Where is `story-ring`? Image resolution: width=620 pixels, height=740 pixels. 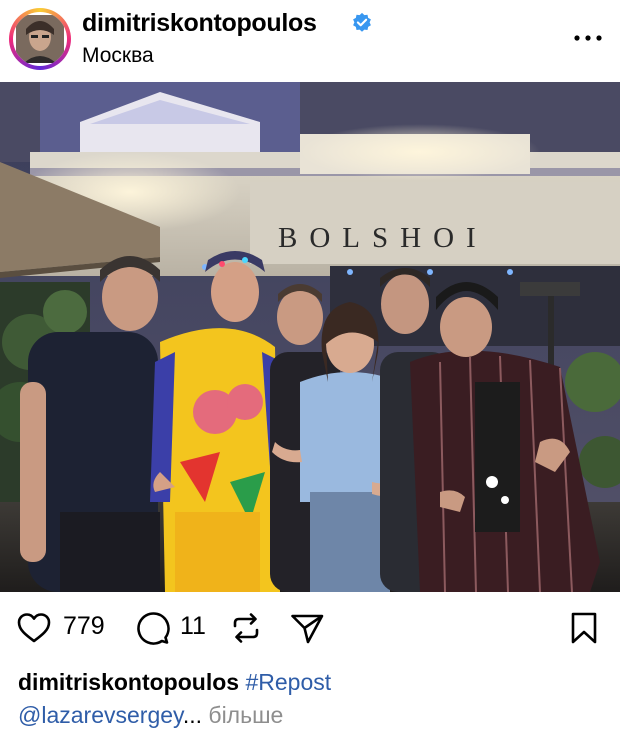 story-ring is located at coordinates (40, 39).